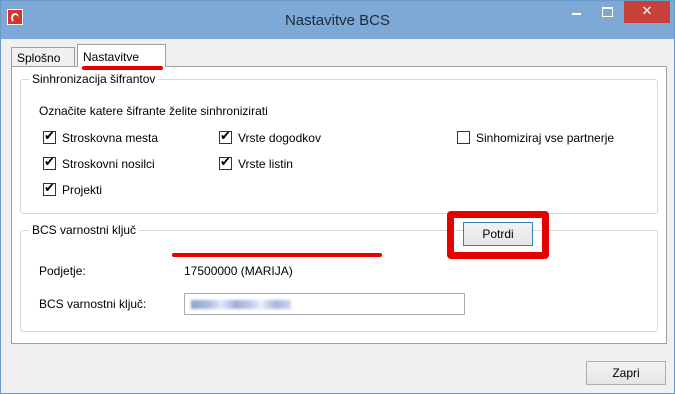 The height and width of the screenshot is (394, 675). Describe the element at coordinates (111, 57) in the screenshot. I see `tab-settings-label: Nastavitve` at that location.